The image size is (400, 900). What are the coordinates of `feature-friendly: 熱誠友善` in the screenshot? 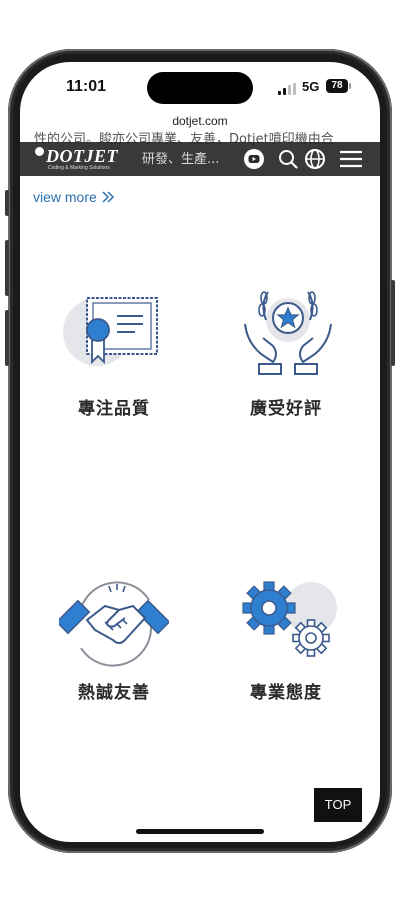 It's located at (114, 635).